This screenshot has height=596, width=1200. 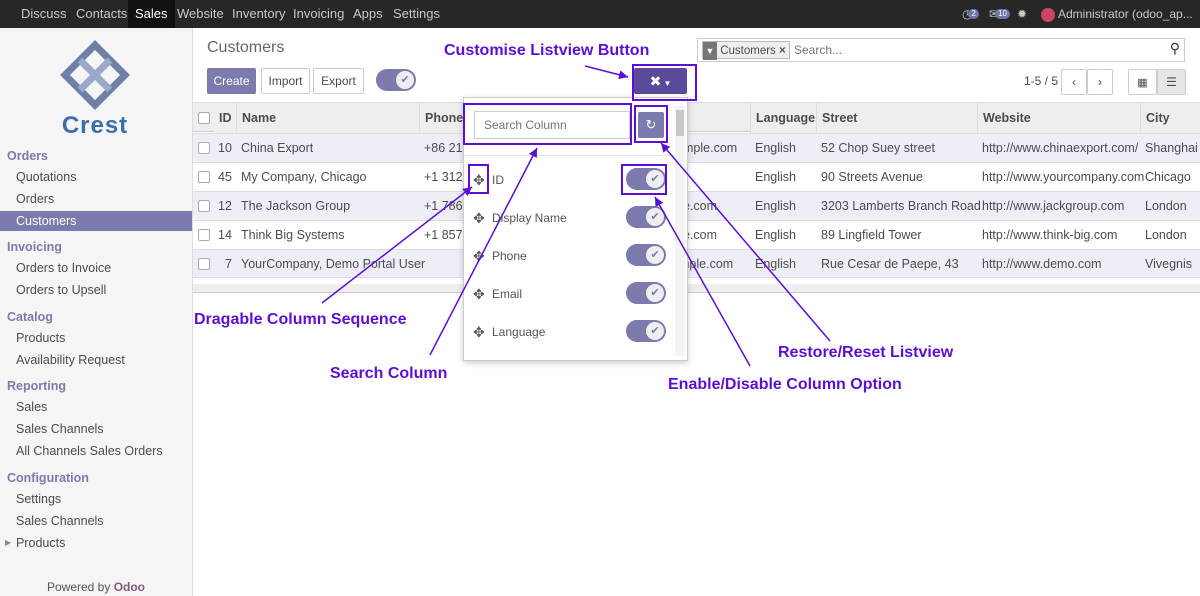 I want to click on list-icon: ☰, so click(x=1171, y=82).